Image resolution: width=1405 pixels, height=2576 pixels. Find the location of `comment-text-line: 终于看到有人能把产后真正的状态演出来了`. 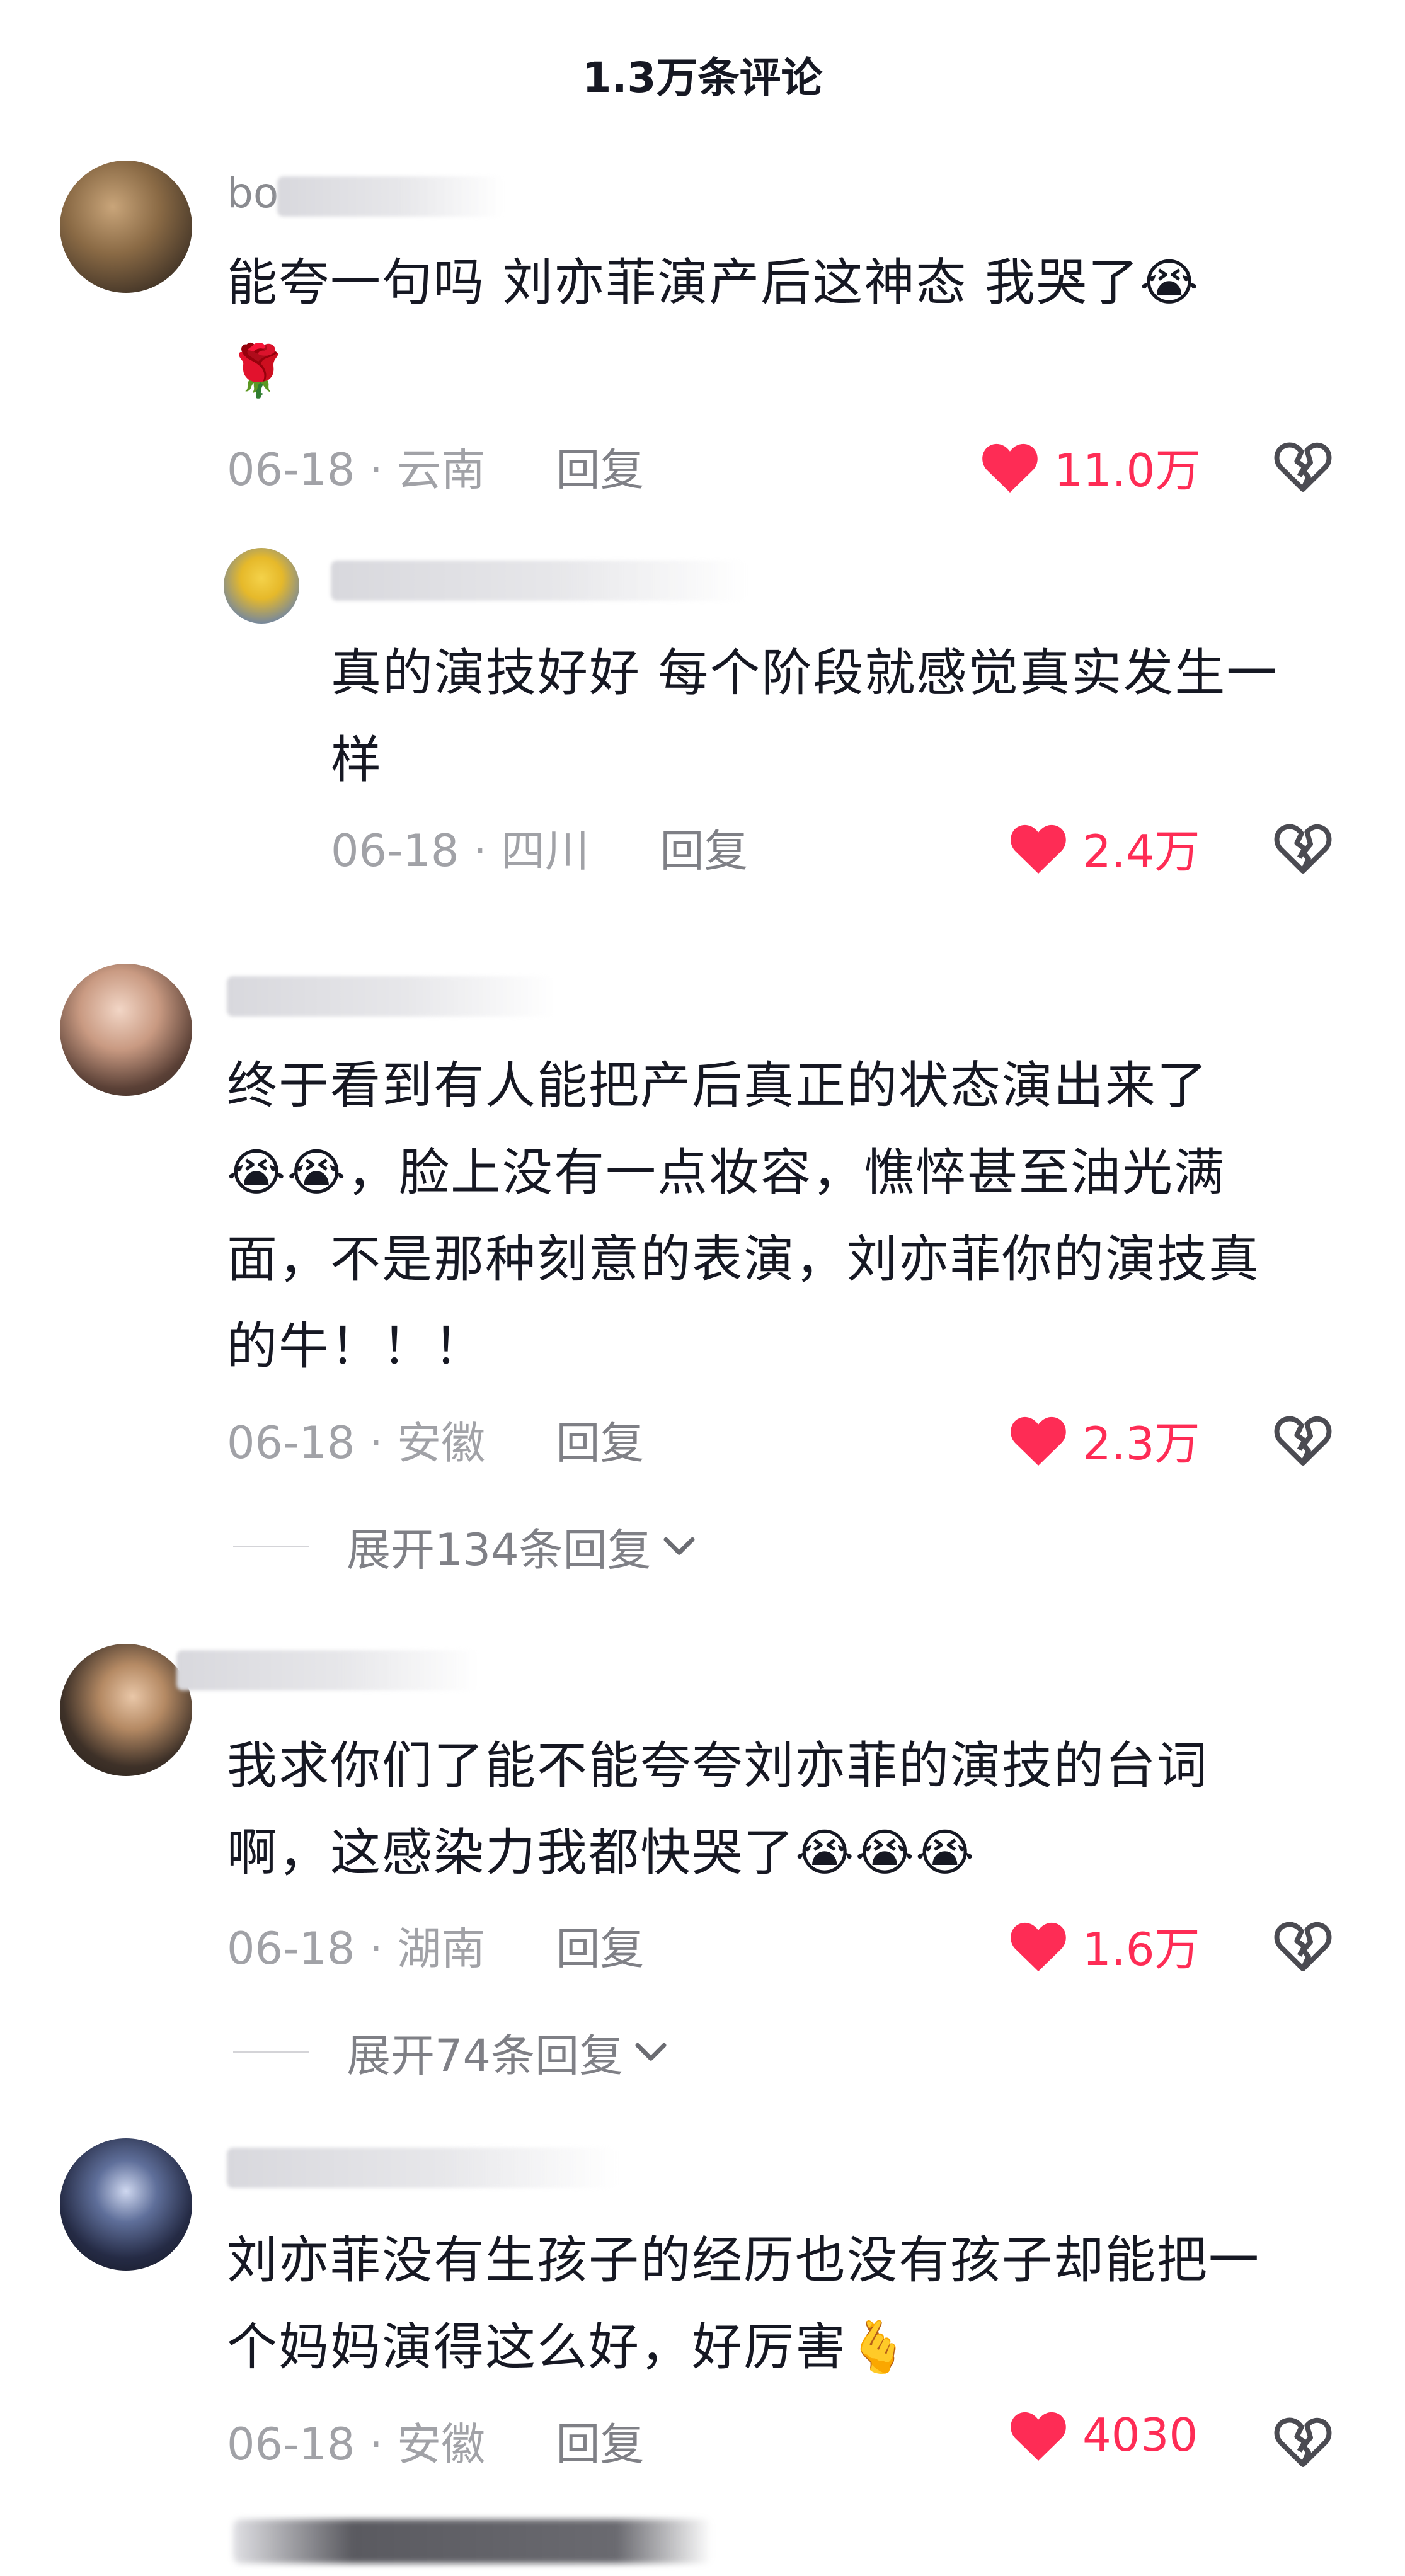

comment-text-line: 终于看到有人能把产后真正的状态演出来了 is located at coordinates (718, 1085).